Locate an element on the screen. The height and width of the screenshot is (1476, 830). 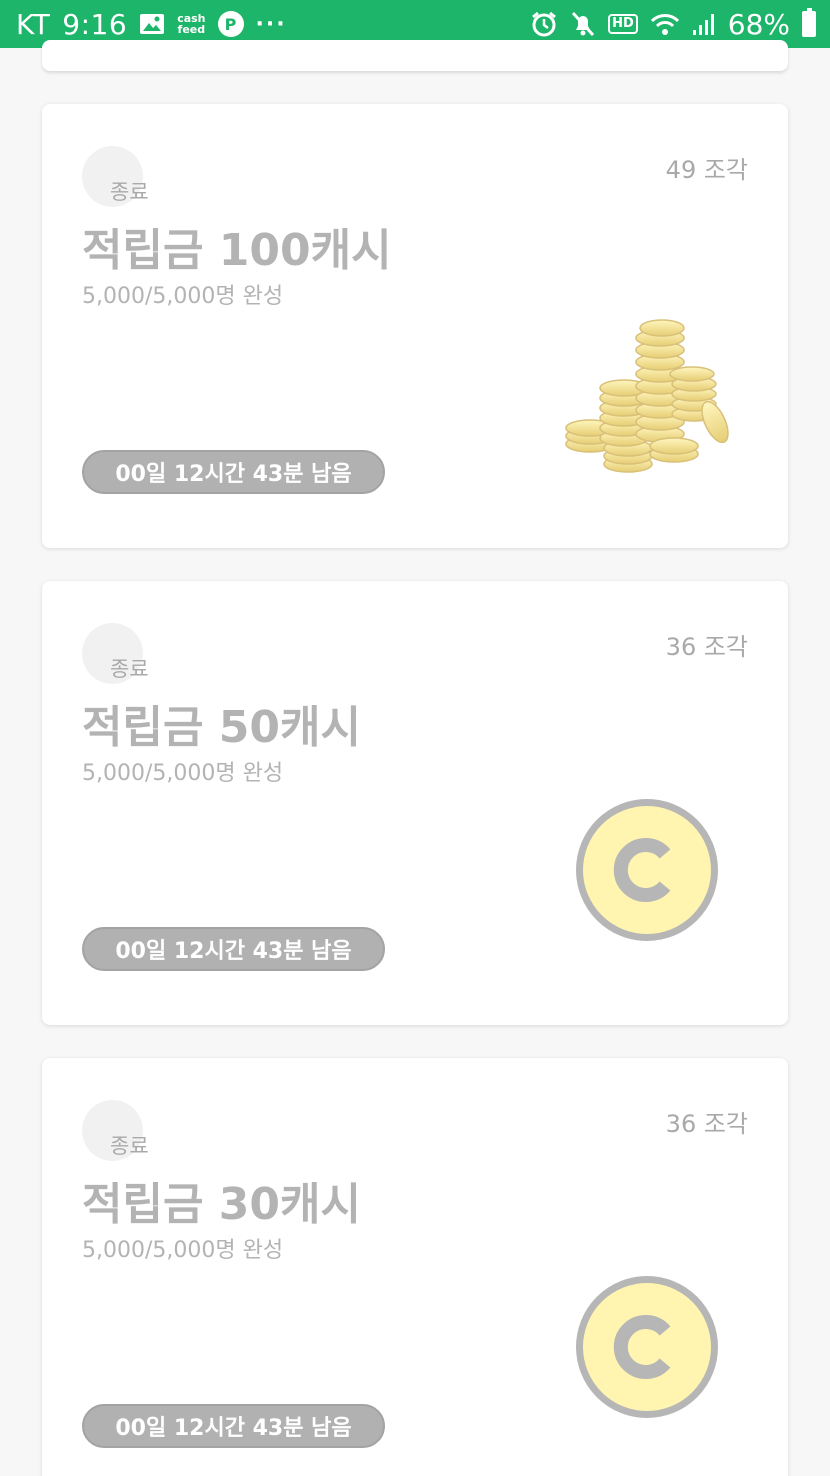
hd-icon: HD is located at coordinates (623, 24).